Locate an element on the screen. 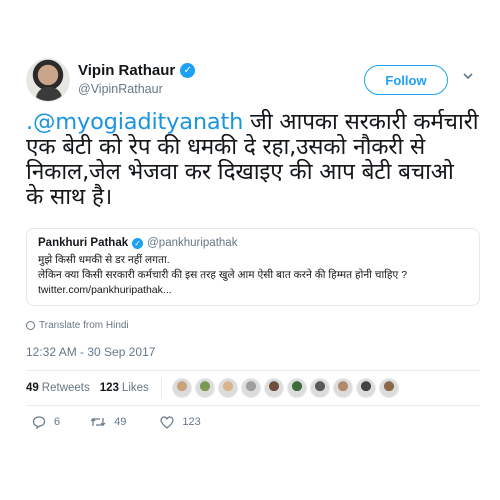  follow-button: Follow is located at coordinates (406, 80).